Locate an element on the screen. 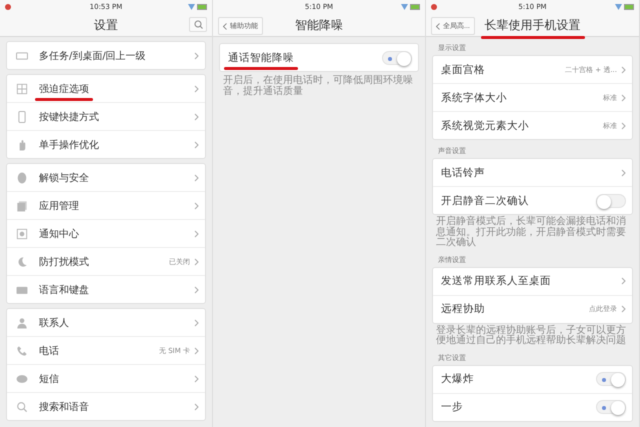 The image size is (640, 427). settings-row: 单手操作优化 is located at coordinates (106, 144).